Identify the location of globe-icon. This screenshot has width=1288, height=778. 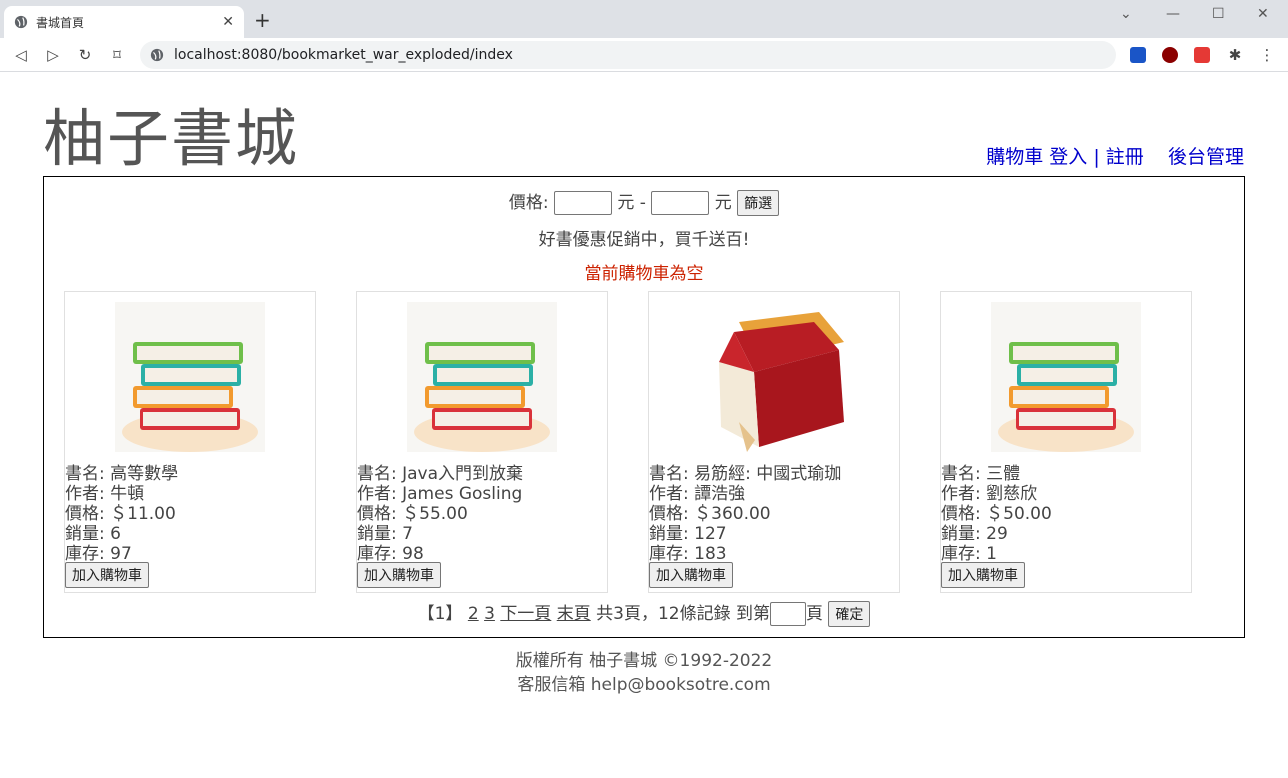
(21, 22).